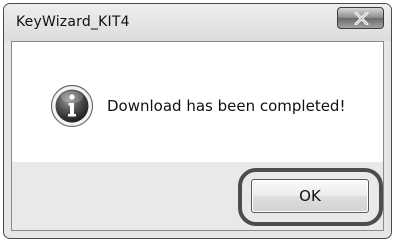 This screenshot has height=242, width=395. Describe the element at coordinates (310, 196) in the screenshot. I see `ok-button: OK` at that location.